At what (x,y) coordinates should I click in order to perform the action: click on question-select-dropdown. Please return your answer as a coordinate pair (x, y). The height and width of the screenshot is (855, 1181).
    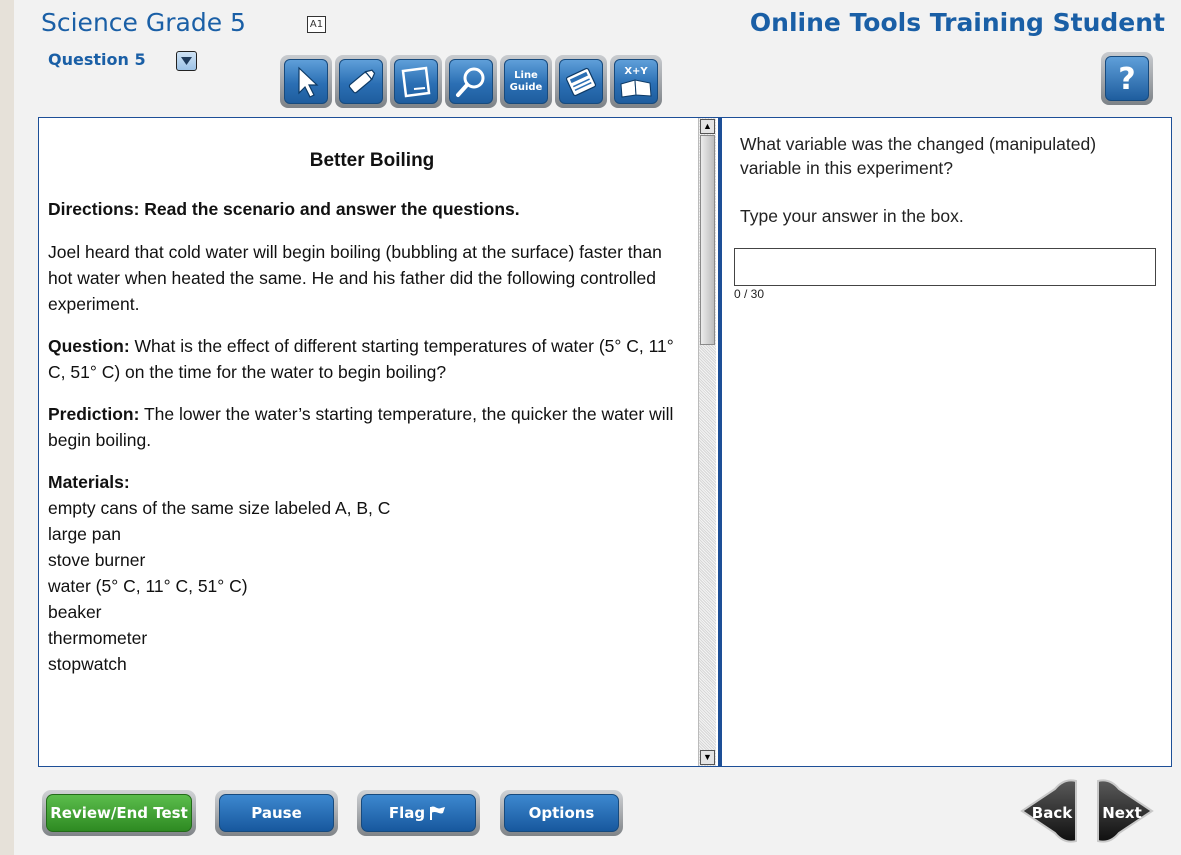
    Looking at the image, I should click on (186, 61).